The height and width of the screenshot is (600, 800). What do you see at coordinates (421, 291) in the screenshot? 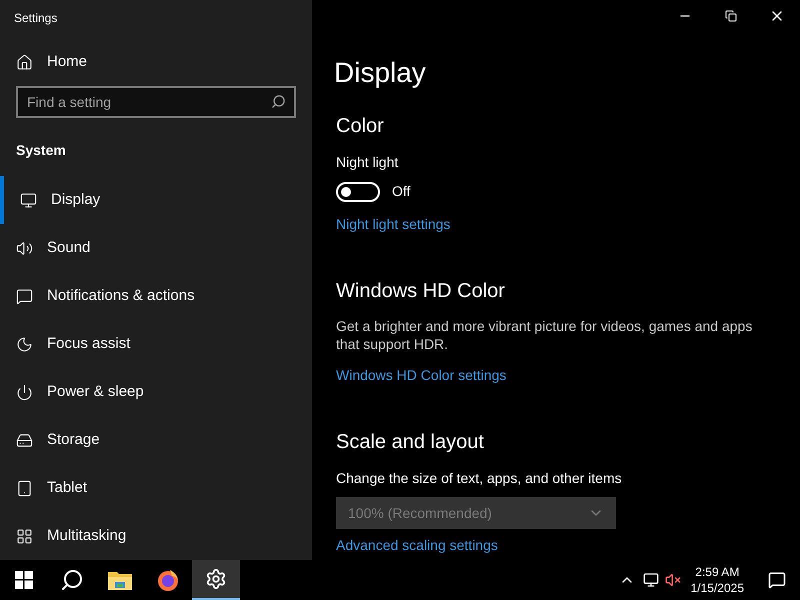
I see `section-heading: Windows HD Color` at bounding box center [421, 291].